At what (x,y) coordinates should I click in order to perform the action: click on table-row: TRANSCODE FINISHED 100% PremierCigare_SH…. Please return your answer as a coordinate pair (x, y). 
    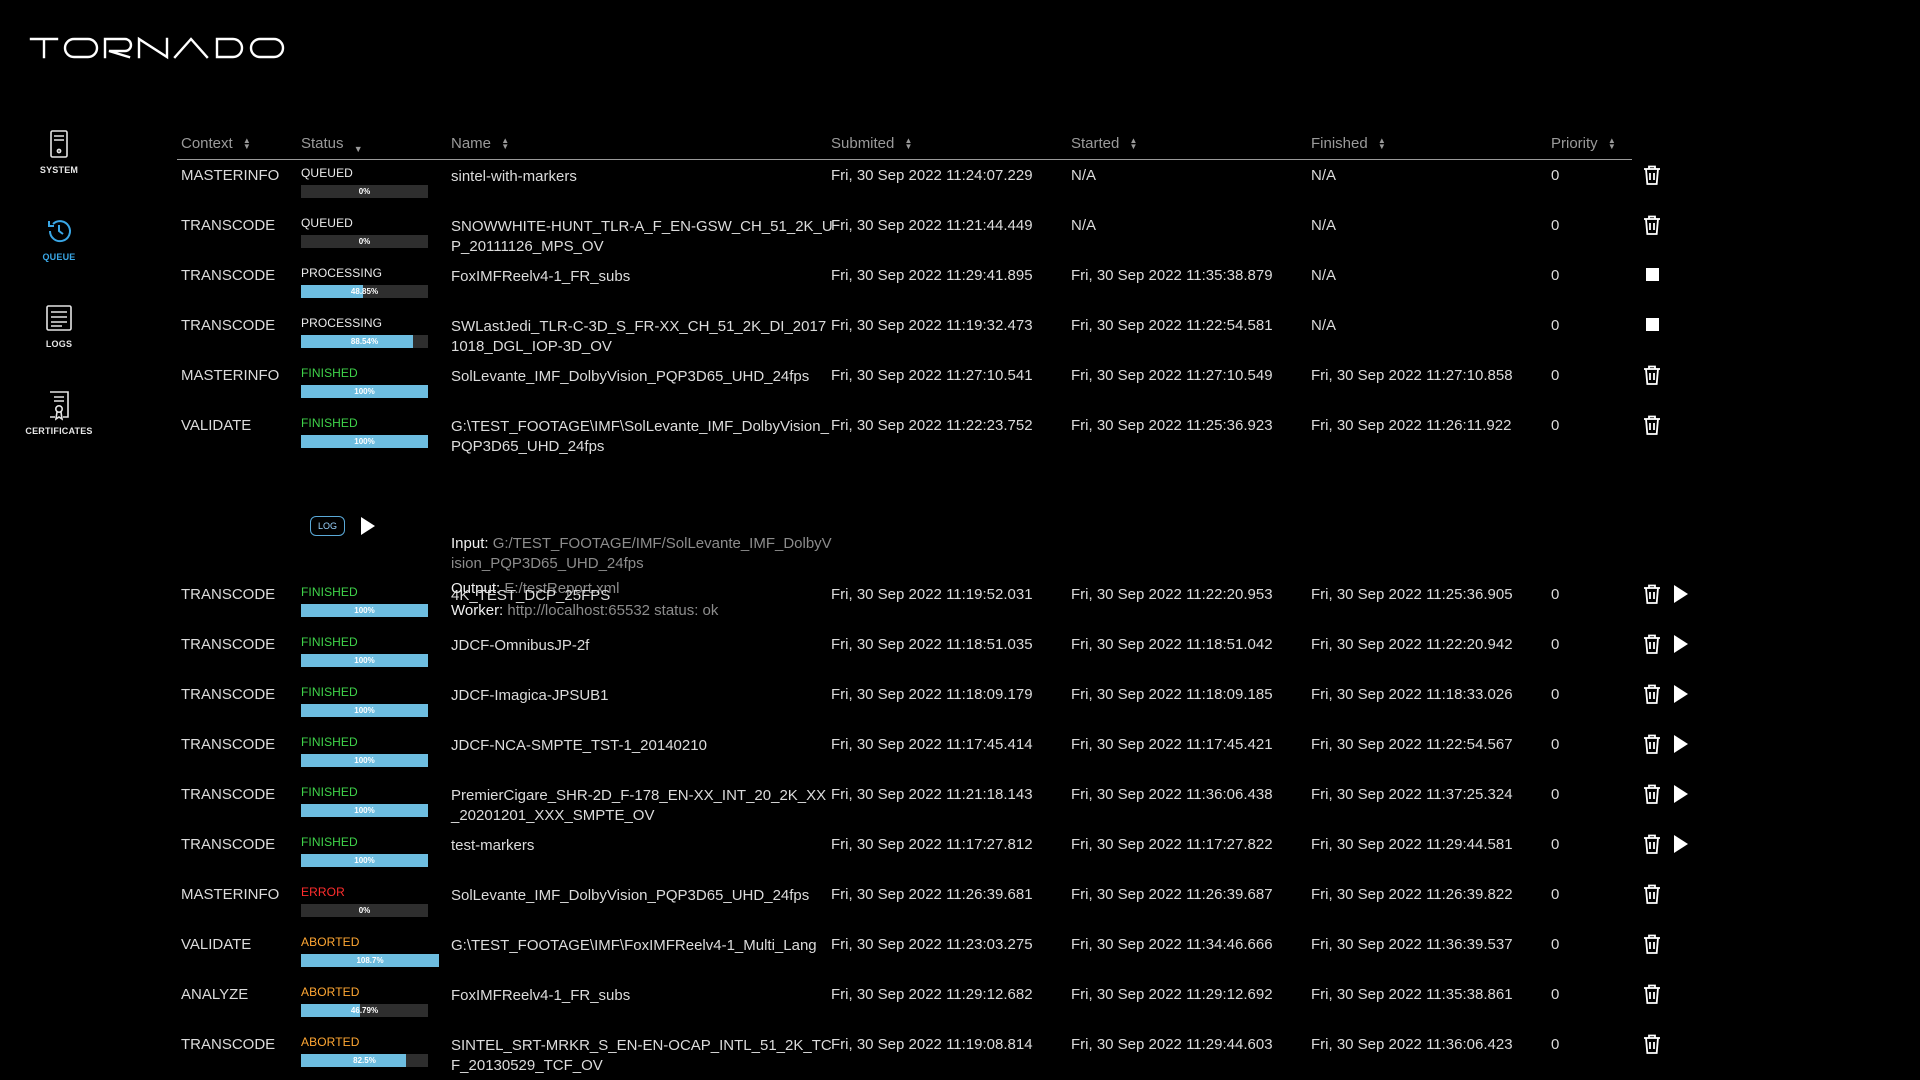
    Looking at the image, I should click on (937, 804).